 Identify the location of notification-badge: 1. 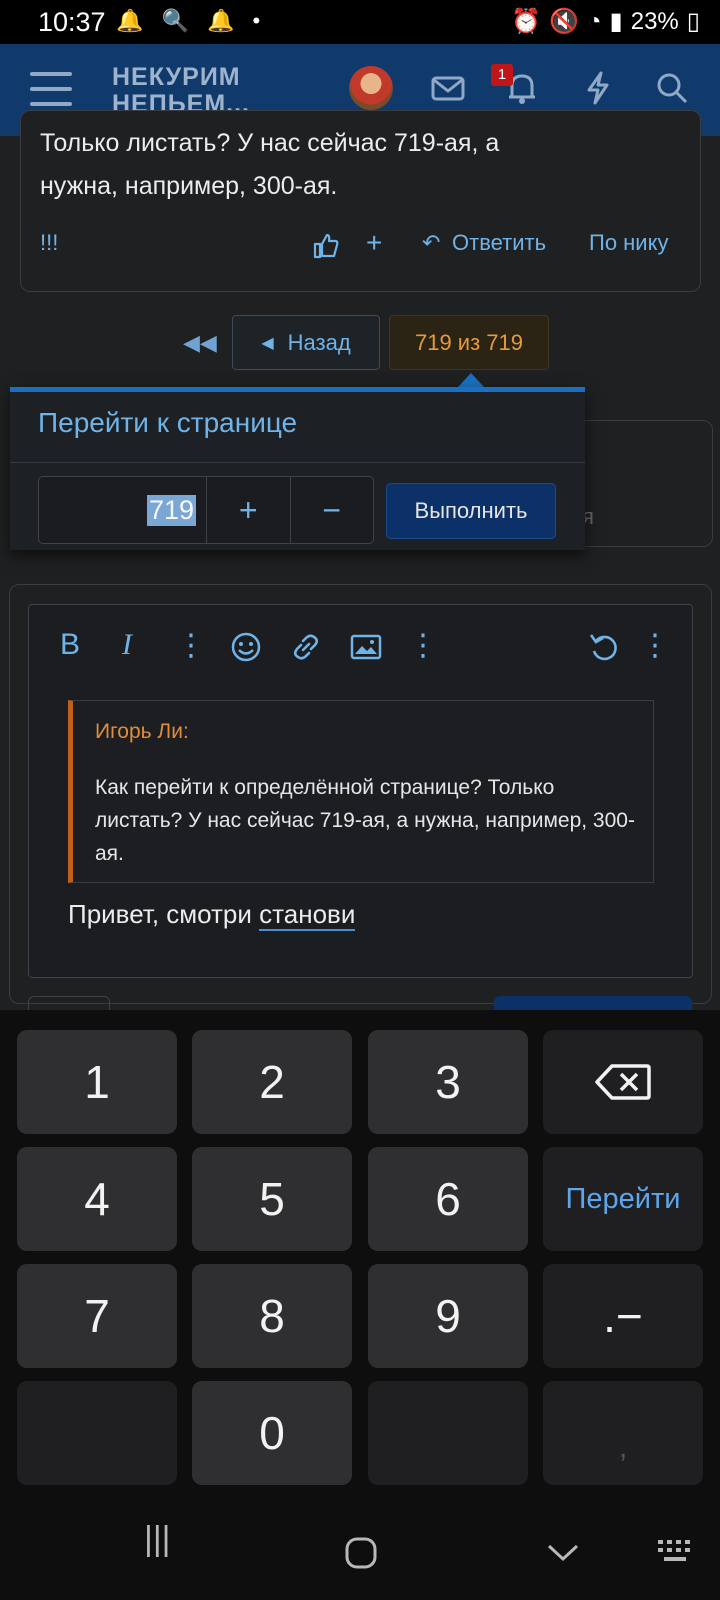
(502, 75).